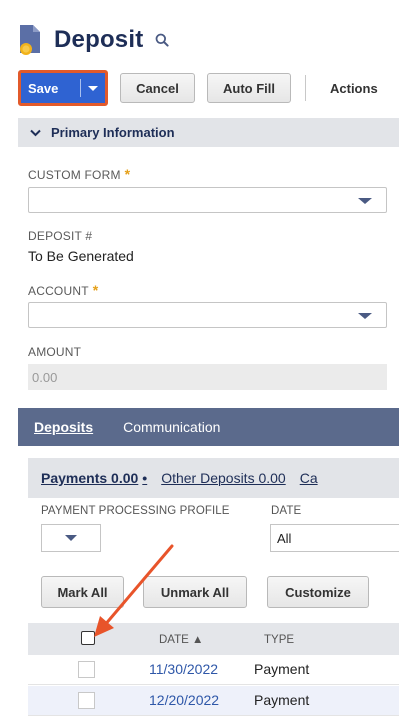  What do you see at coordinates (354, 88) in the screenshot?
I see `actions-menu: Actions` at bounding box center [354, 88].